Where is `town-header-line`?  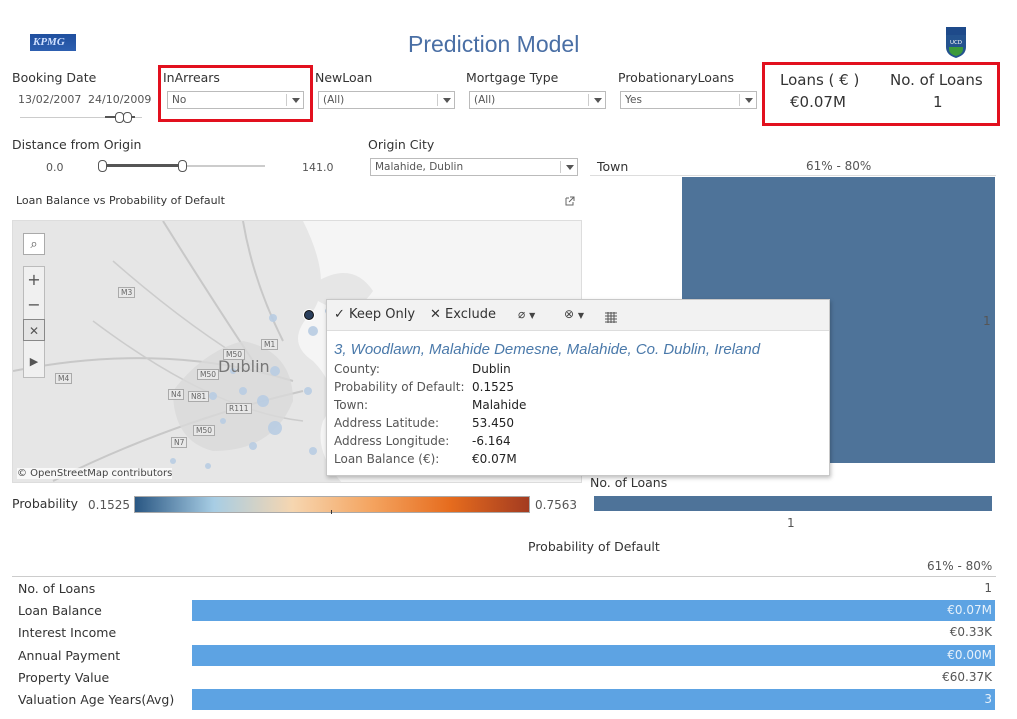 town-header-line is located at coordinates (793, 175).